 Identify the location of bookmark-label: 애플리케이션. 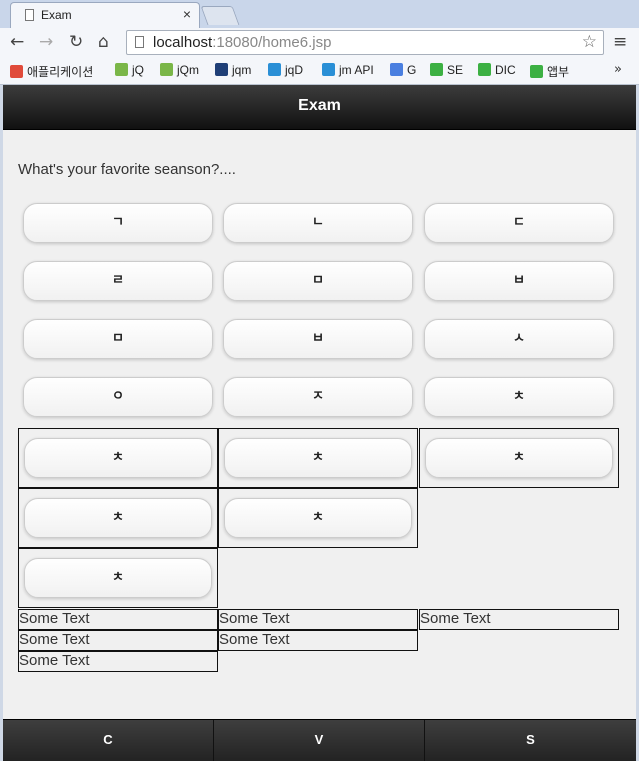
(60, 72).